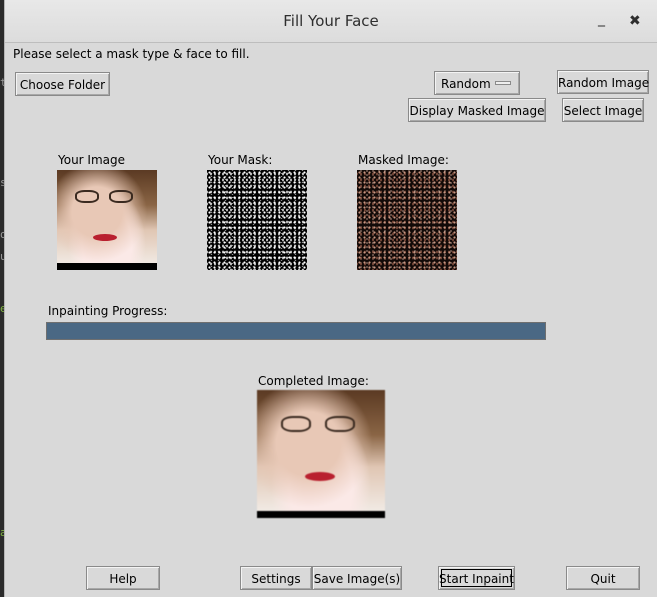 The width and height of the screenshot is (657, 597). Describe the element at coordinates (107, 220) in the screenshot. I see `your-image` at that location.